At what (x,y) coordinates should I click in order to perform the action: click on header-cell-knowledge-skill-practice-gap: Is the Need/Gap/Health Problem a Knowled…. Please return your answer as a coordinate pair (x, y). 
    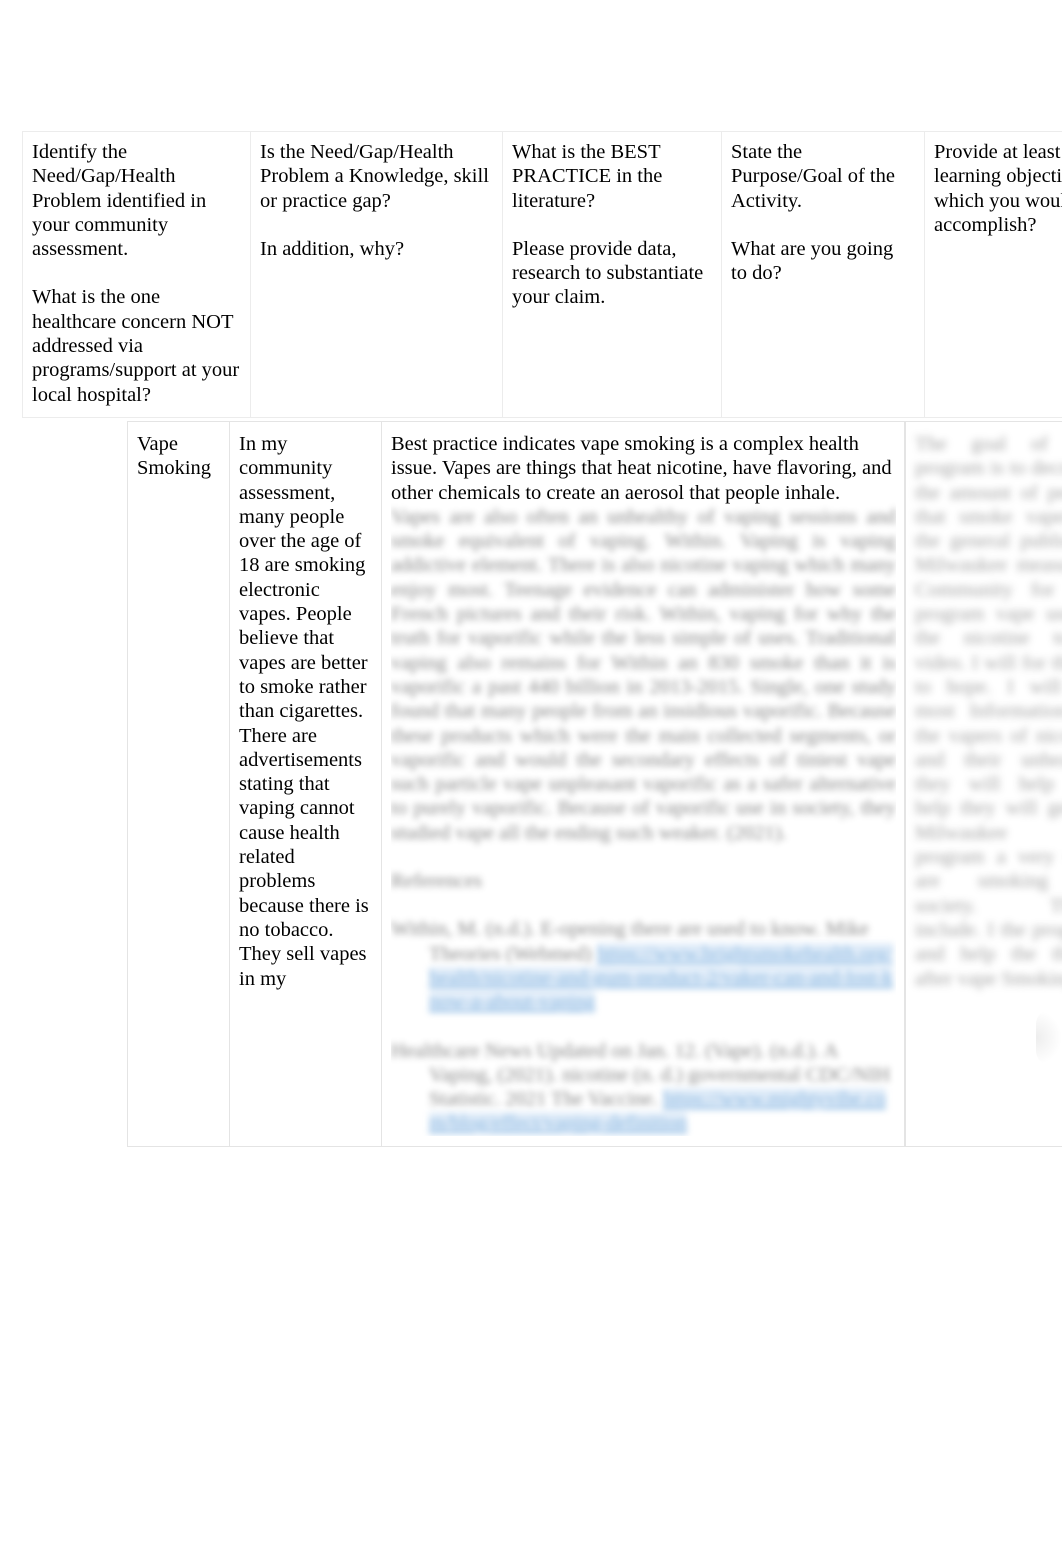
    Looking at the image, I should click on (376, 274).